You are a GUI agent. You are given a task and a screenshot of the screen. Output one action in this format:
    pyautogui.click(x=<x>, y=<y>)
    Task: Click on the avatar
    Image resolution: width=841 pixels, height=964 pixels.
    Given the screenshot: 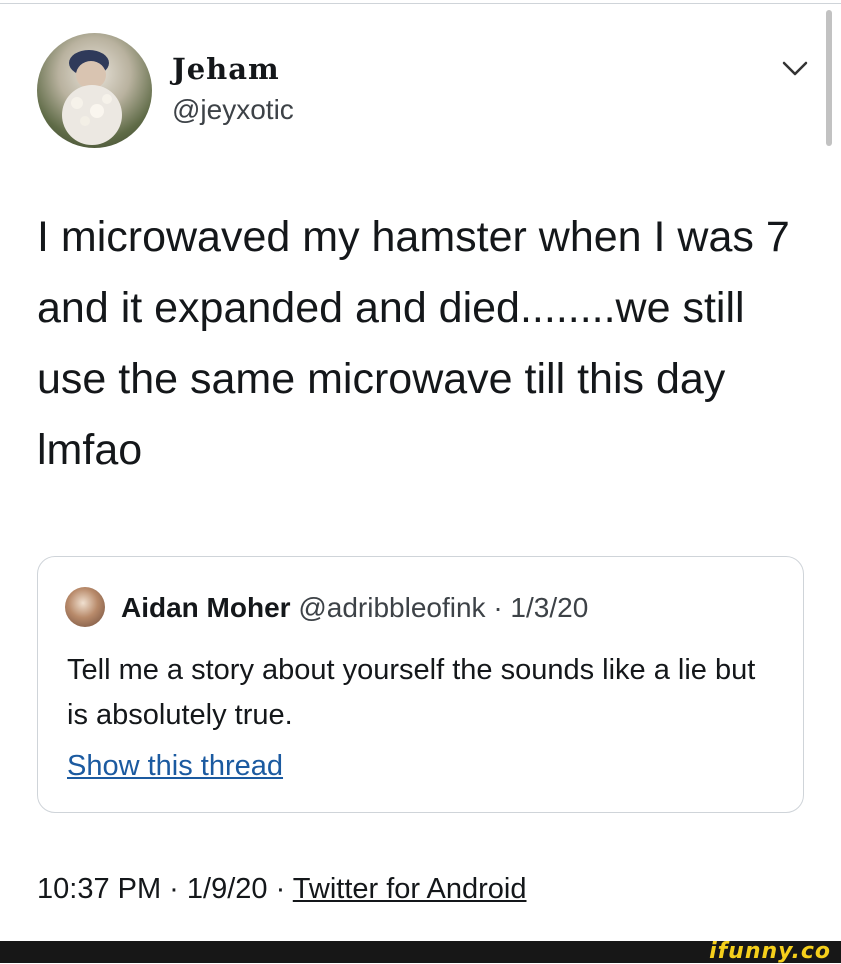 What is the action you would take?
    pyautogui.click(x=94, y=90)
    